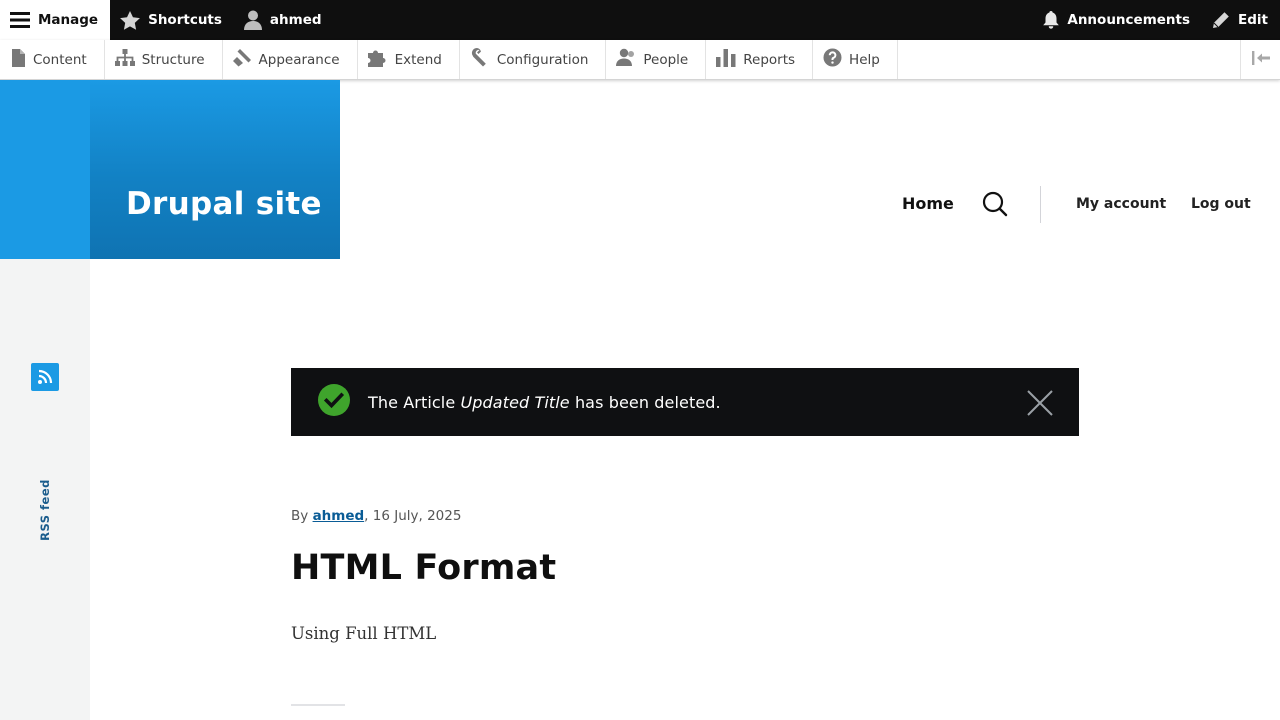 The height and width of the screenshot is (720, 1280). I want to click on log-out-link: Log out, so click(1221, 204).